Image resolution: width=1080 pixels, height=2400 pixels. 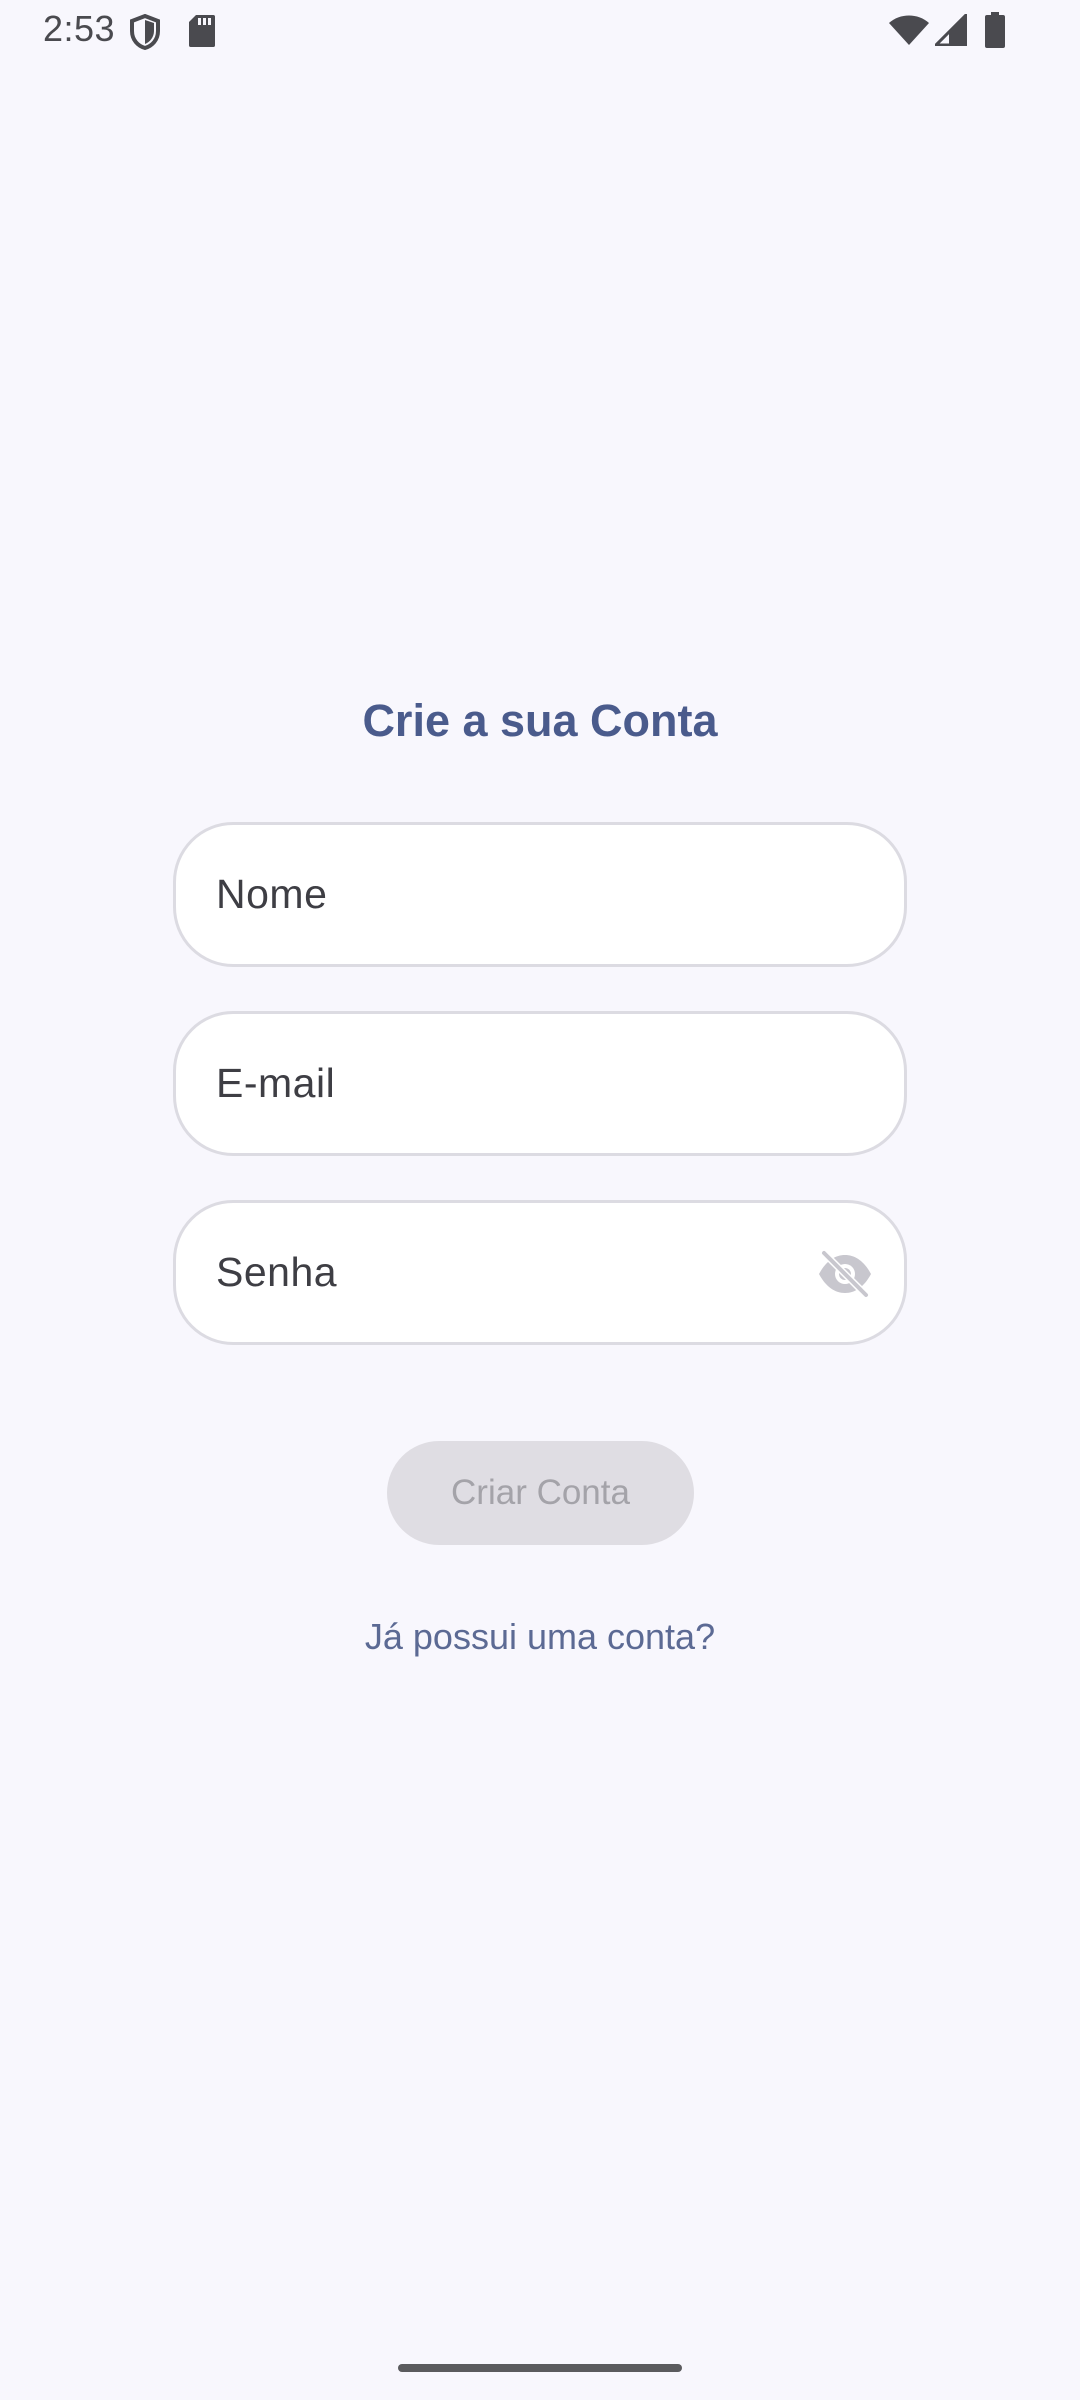 I want to click on status-bar: 2:53, so click(x=540, y=31).